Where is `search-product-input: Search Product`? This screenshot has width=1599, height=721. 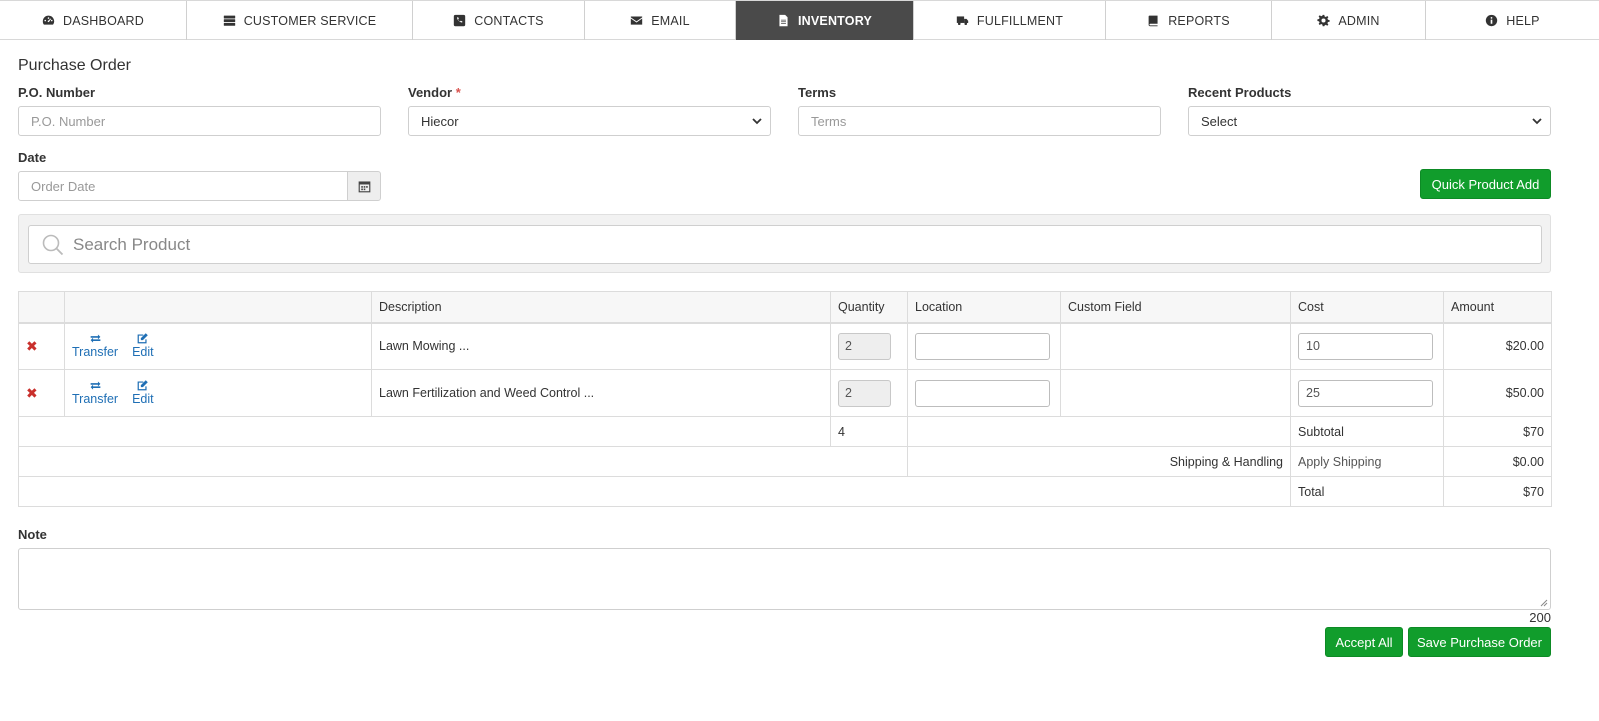 search-product-input: Search Product is located at coordinates (785, 244).